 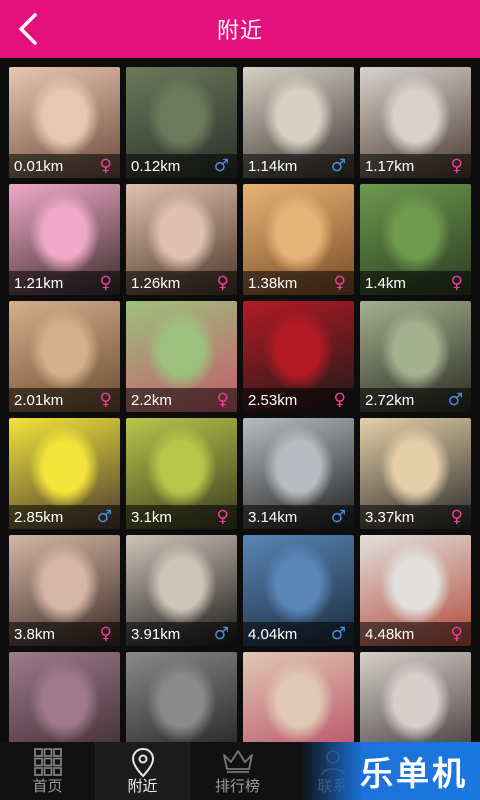 I want to click on user-tile: 0.12km ♂, so click(x=181, y=122).